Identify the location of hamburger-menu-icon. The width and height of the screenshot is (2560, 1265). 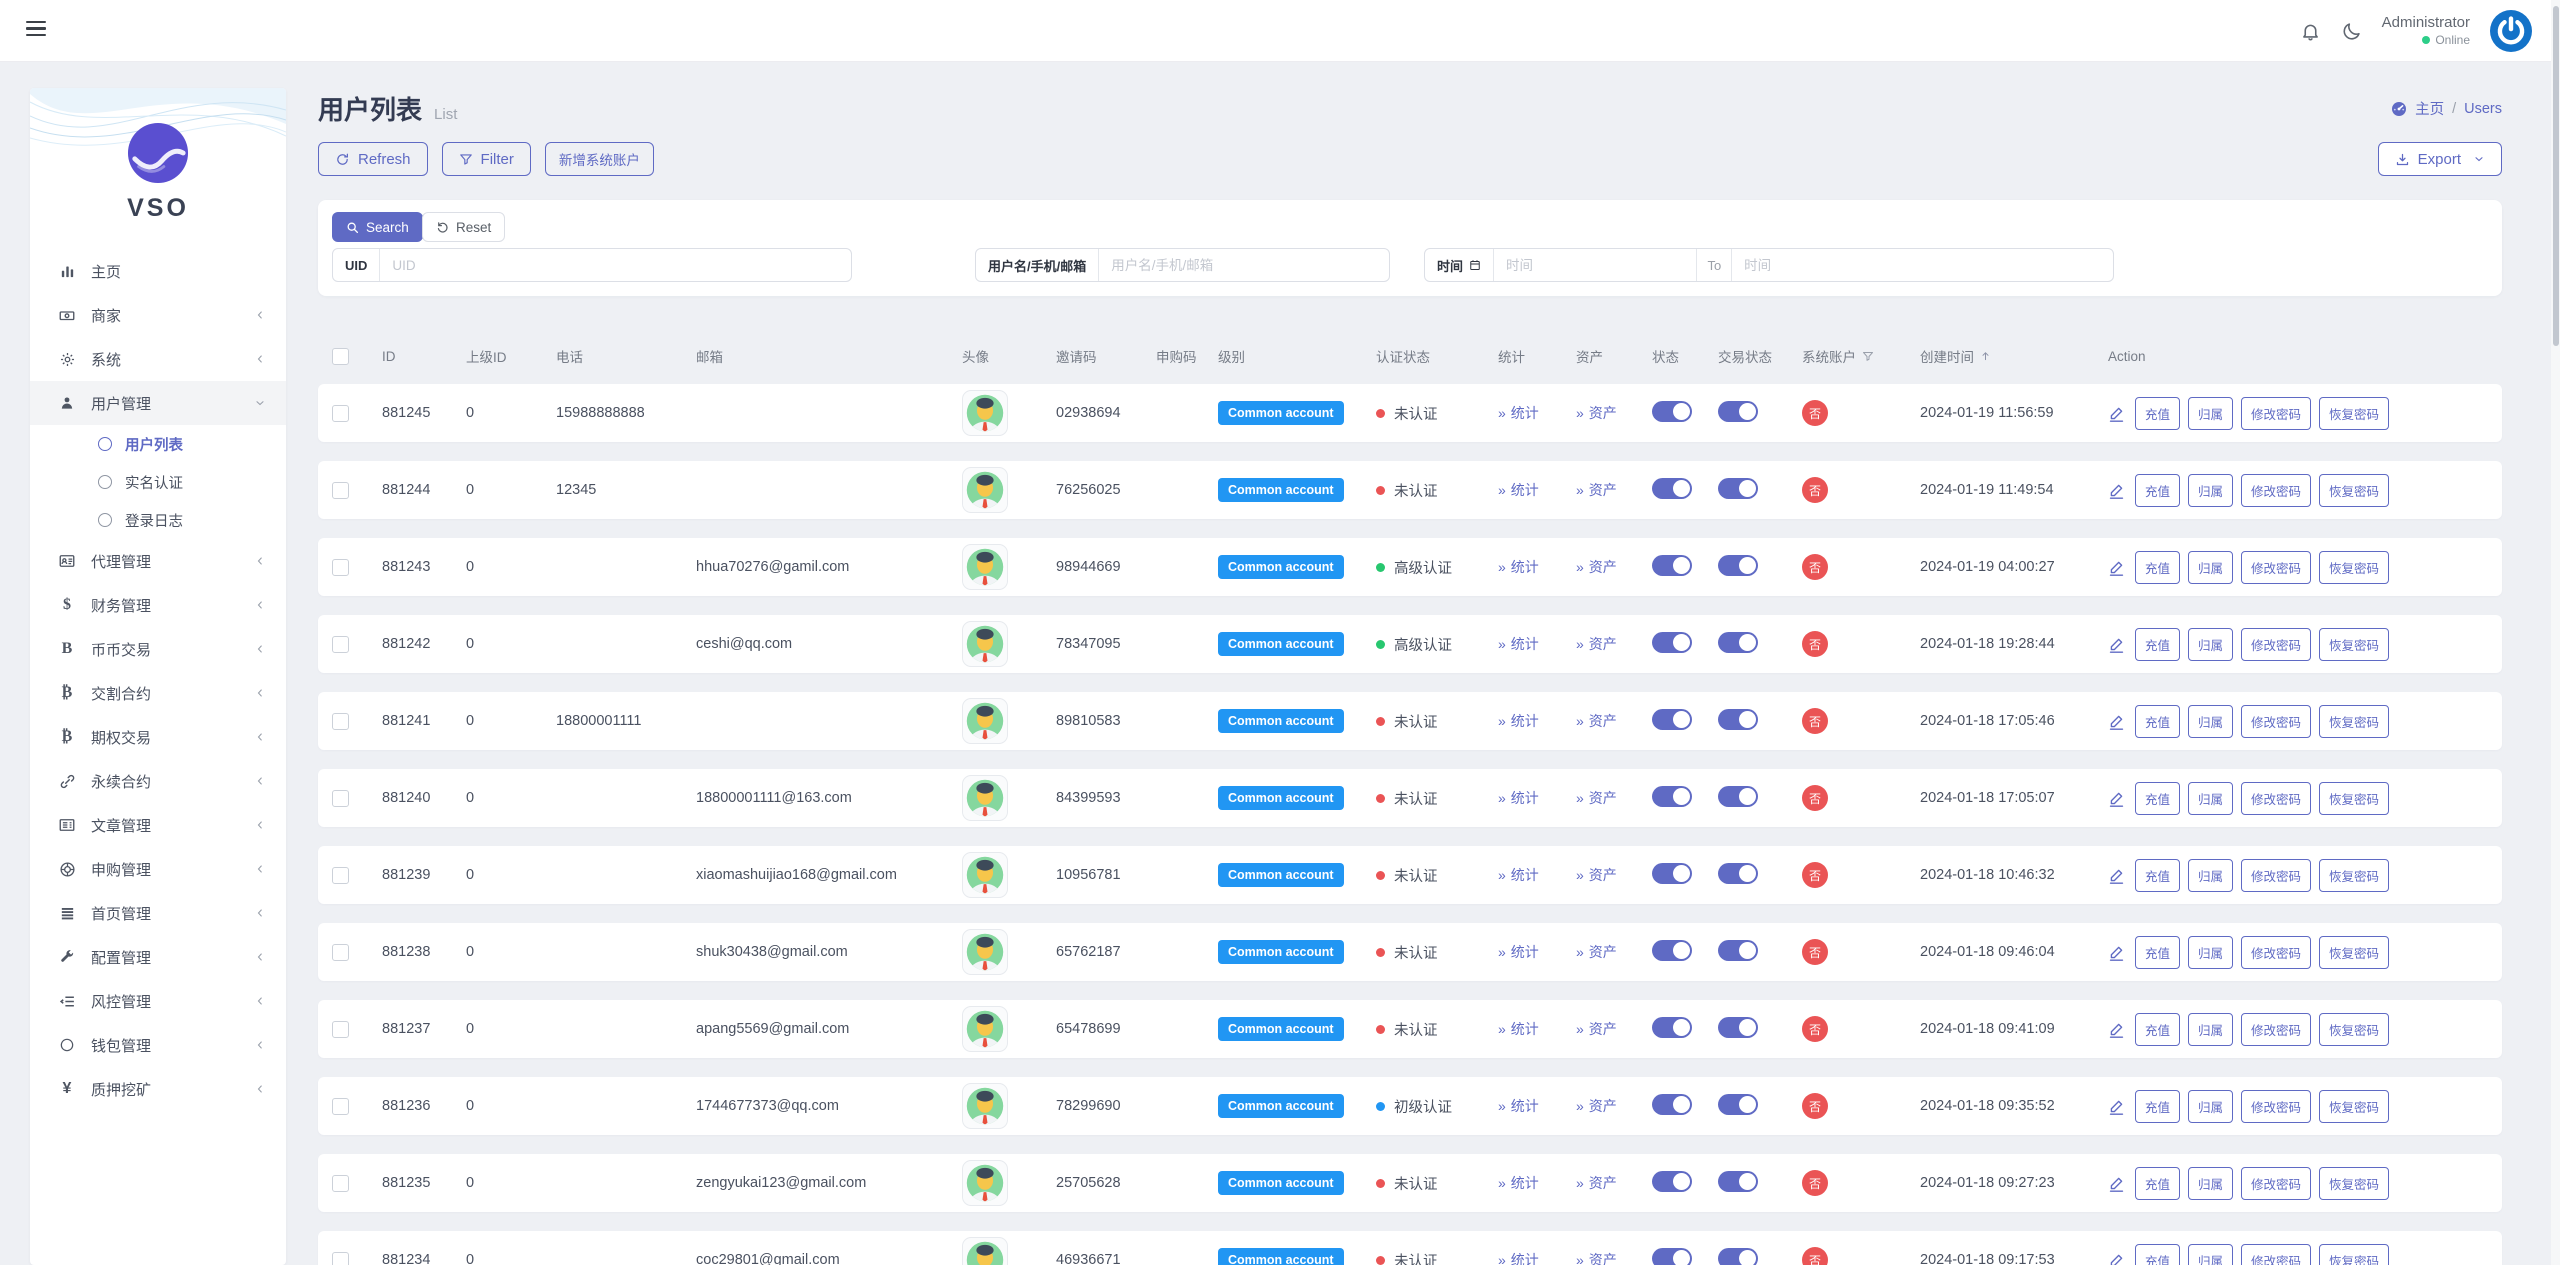
(36, 29).